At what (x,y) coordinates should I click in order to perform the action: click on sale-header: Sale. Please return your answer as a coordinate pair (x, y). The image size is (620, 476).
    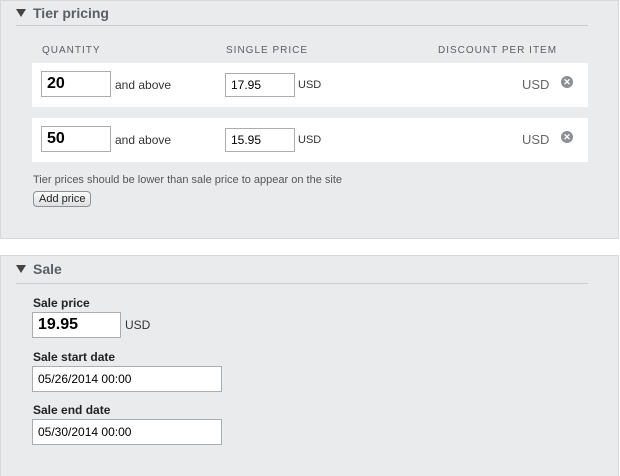
    Looking at the image, I should click on (302, 270).